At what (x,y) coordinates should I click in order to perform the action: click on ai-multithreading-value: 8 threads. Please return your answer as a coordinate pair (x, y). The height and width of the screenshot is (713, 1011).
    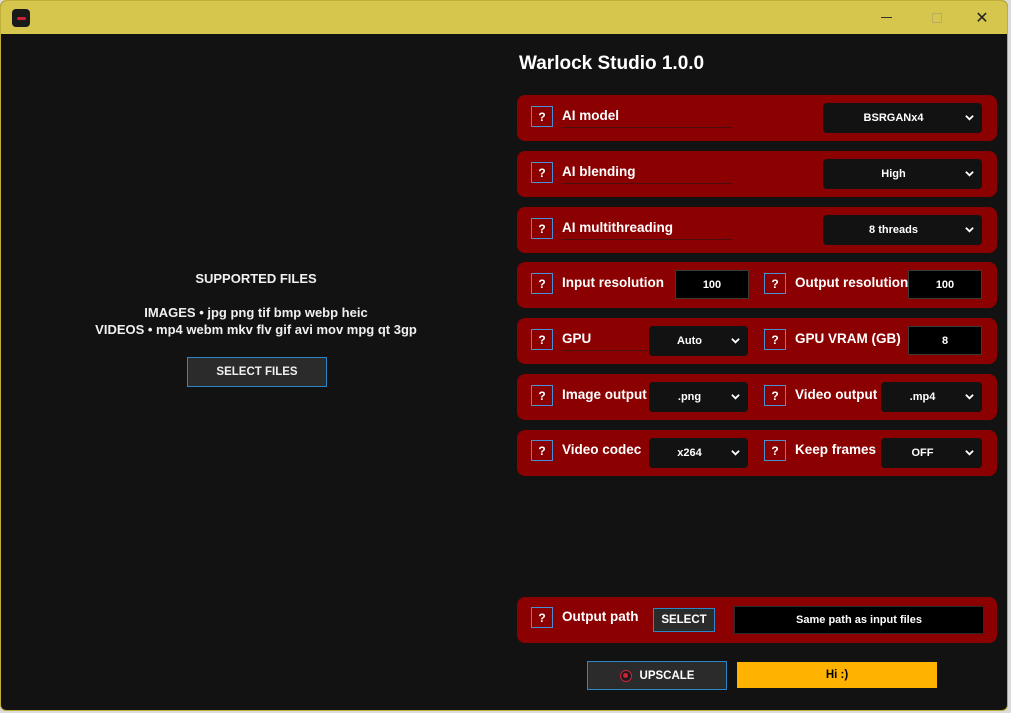
    Looking at the image, I should click on (893, 230).